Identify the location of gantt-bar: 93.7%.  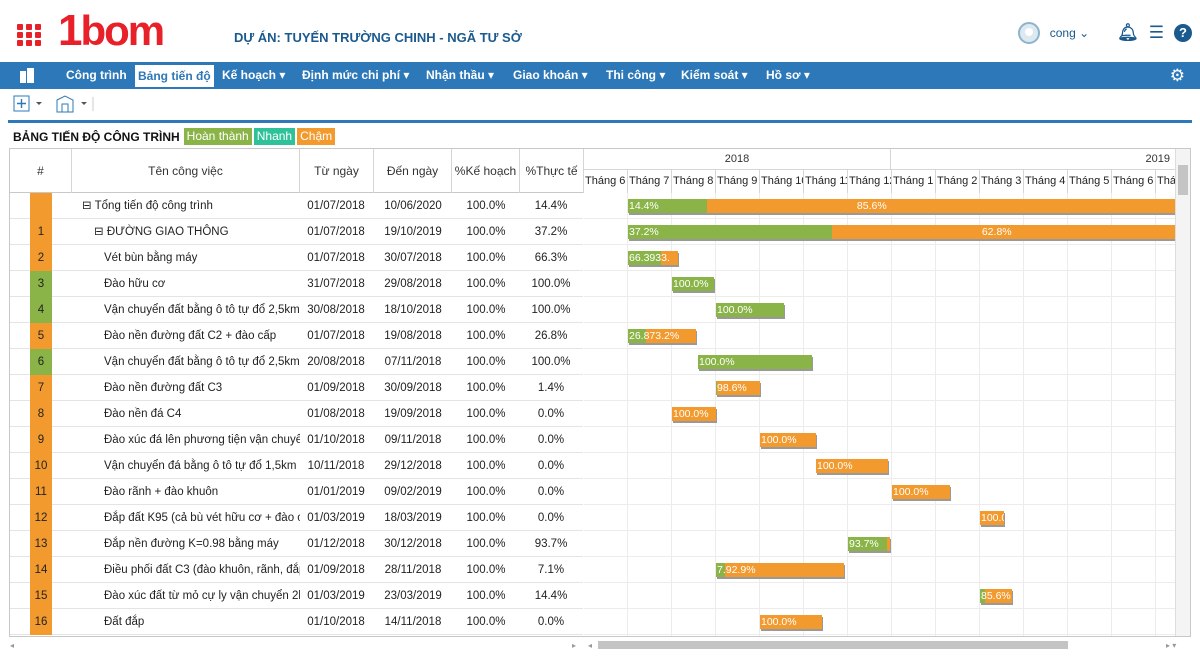
(869, 544).